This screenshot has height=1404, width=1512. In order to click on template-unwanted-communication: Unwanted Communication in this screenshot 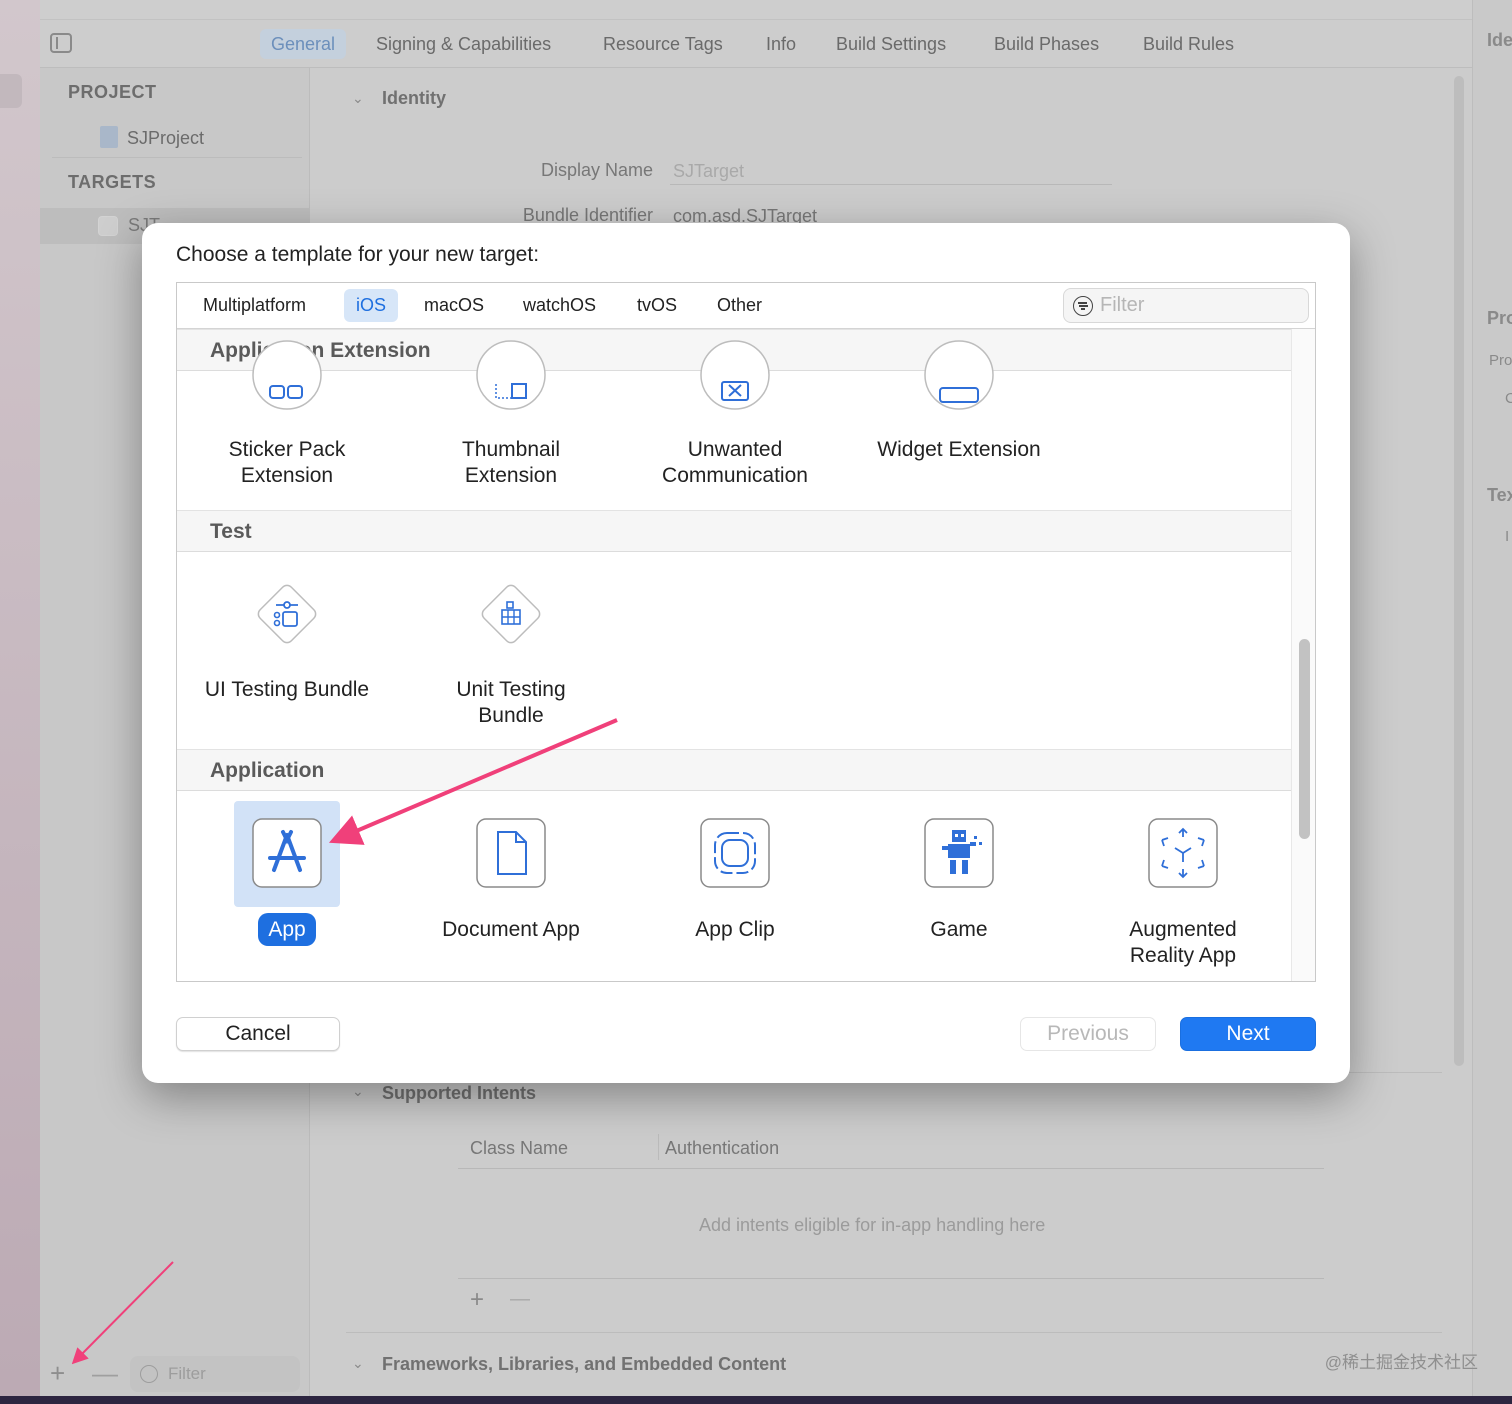, I will do `click(735, 426)`.